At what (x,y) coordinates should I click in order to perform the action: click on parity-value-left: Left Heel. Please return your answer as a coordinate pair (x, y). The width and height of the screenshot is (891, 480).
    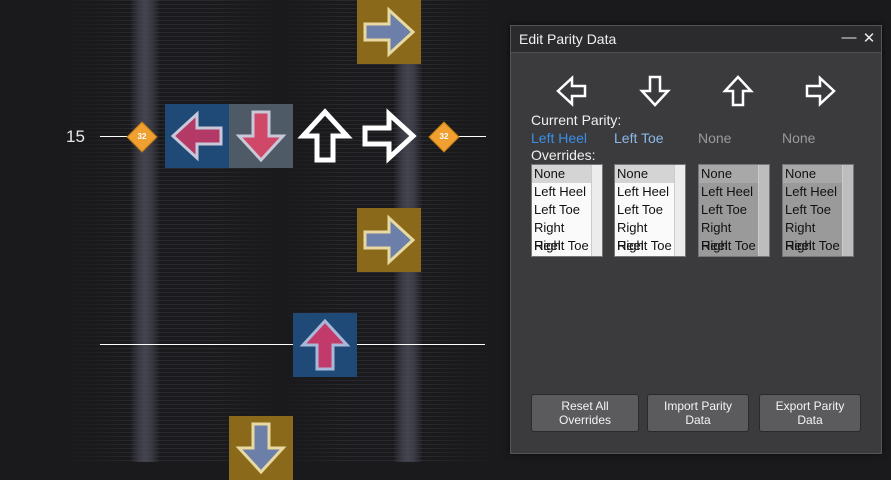
    Looking at the image, I should click on (559, 138).